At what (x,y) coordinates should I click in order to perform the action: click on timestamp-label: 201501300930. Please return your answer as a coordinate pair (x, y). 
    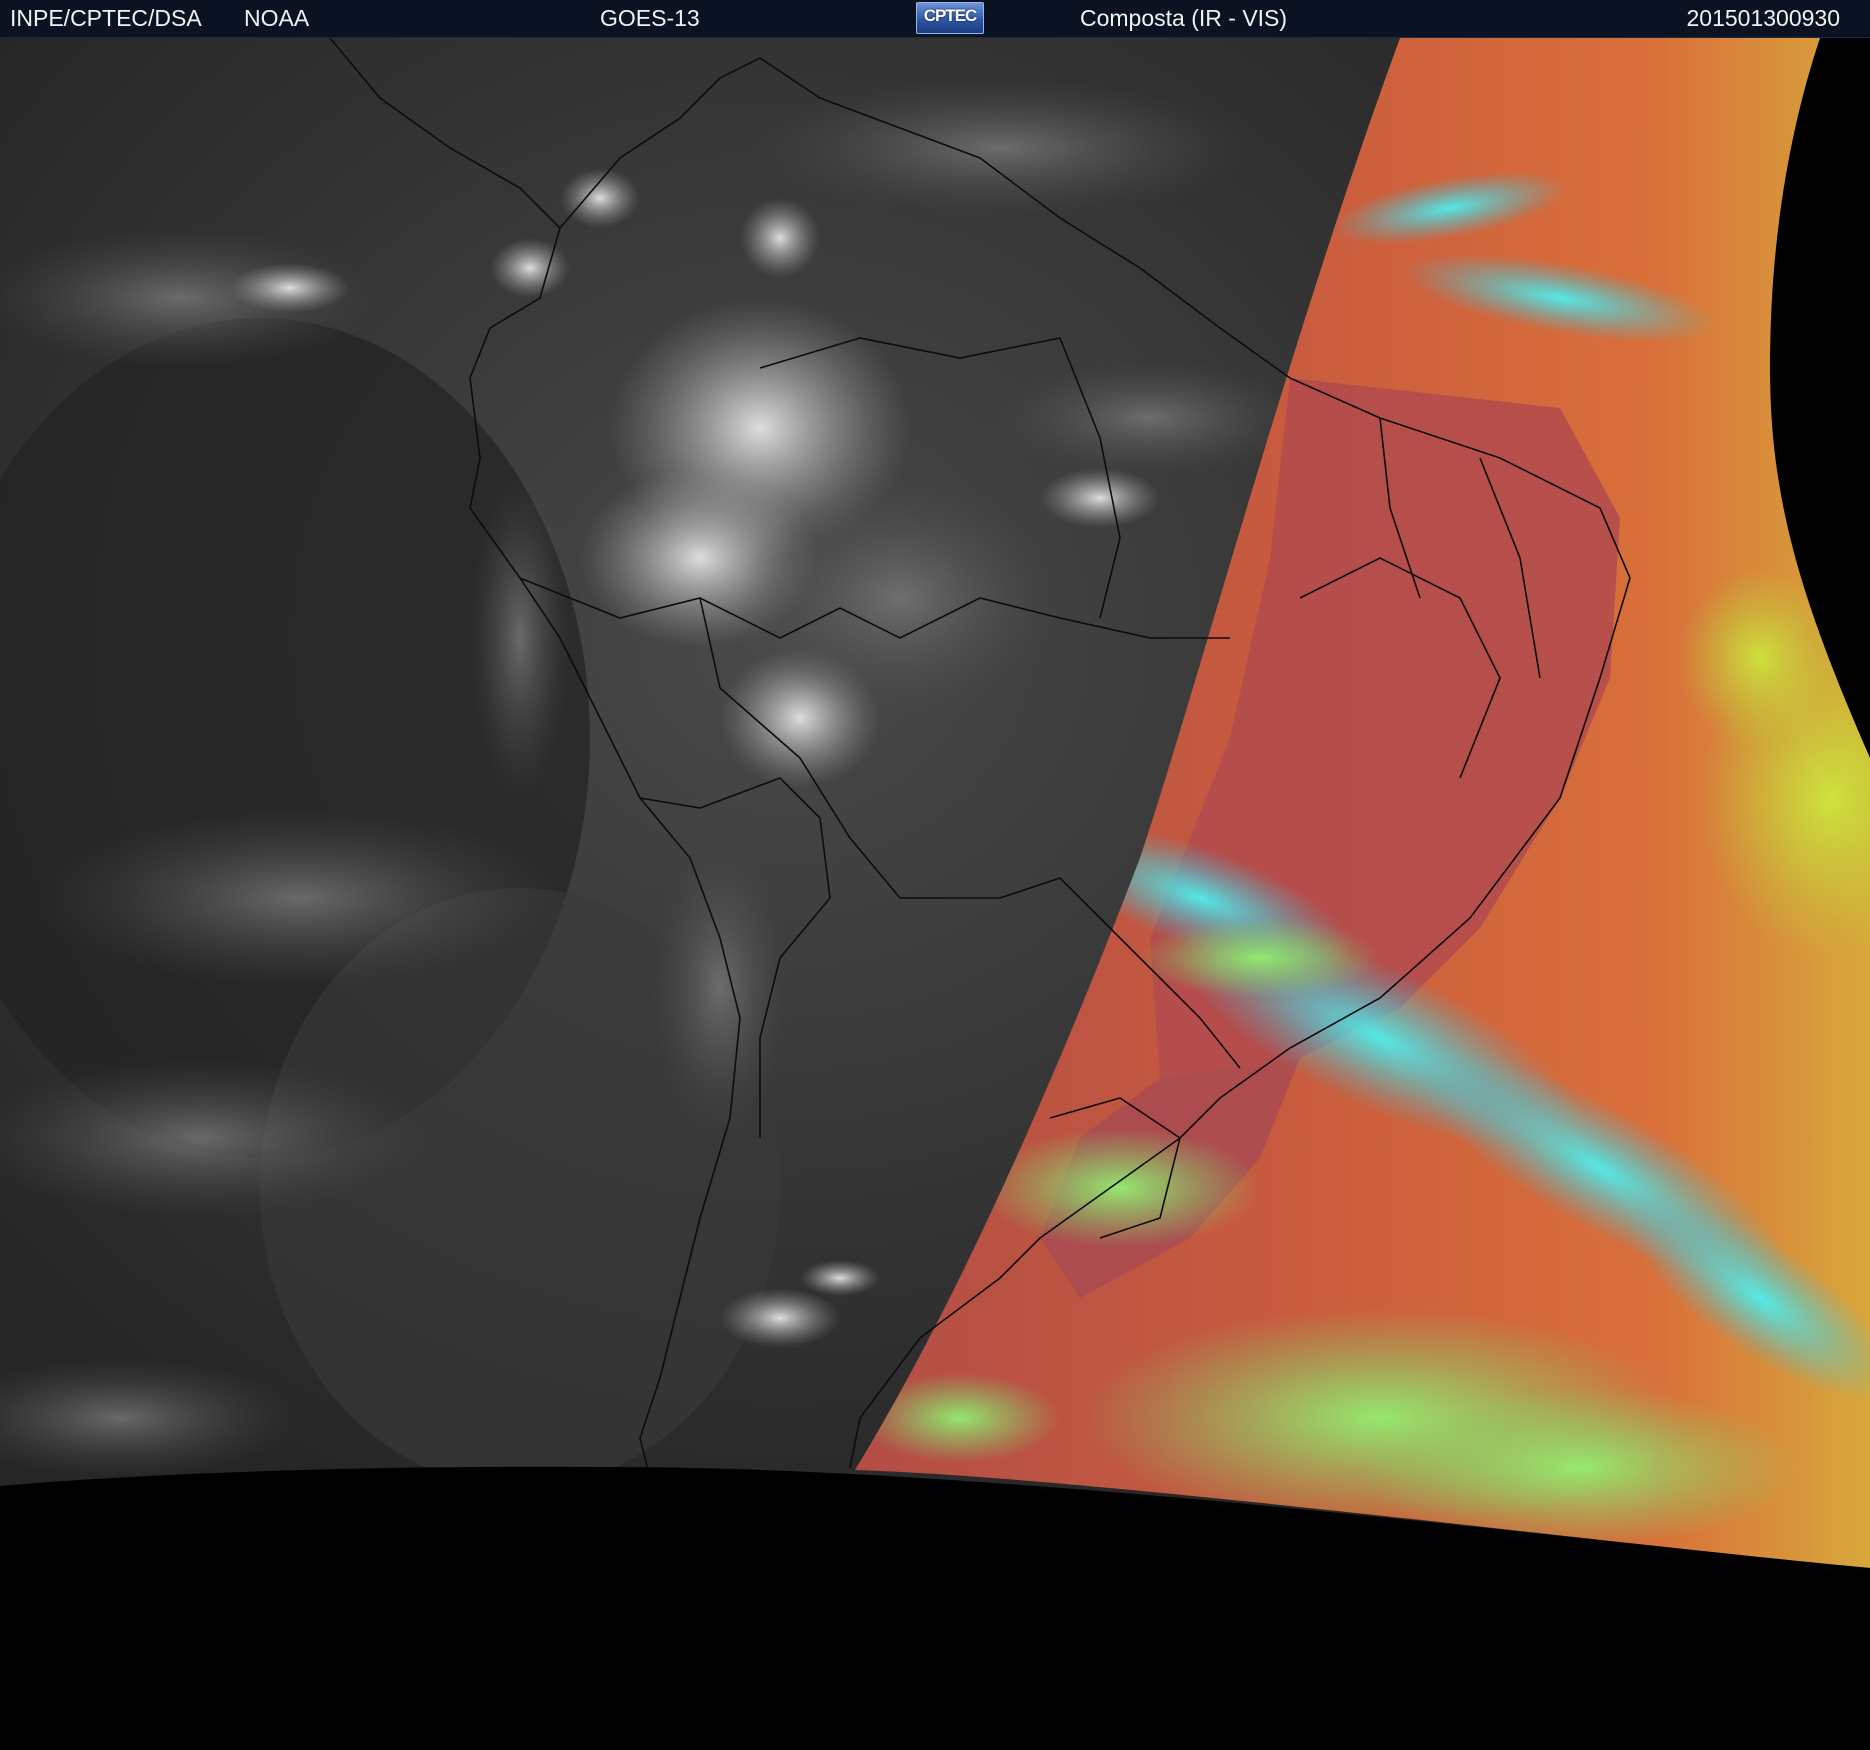
    Looking at the image, I should click on (1763, 18).